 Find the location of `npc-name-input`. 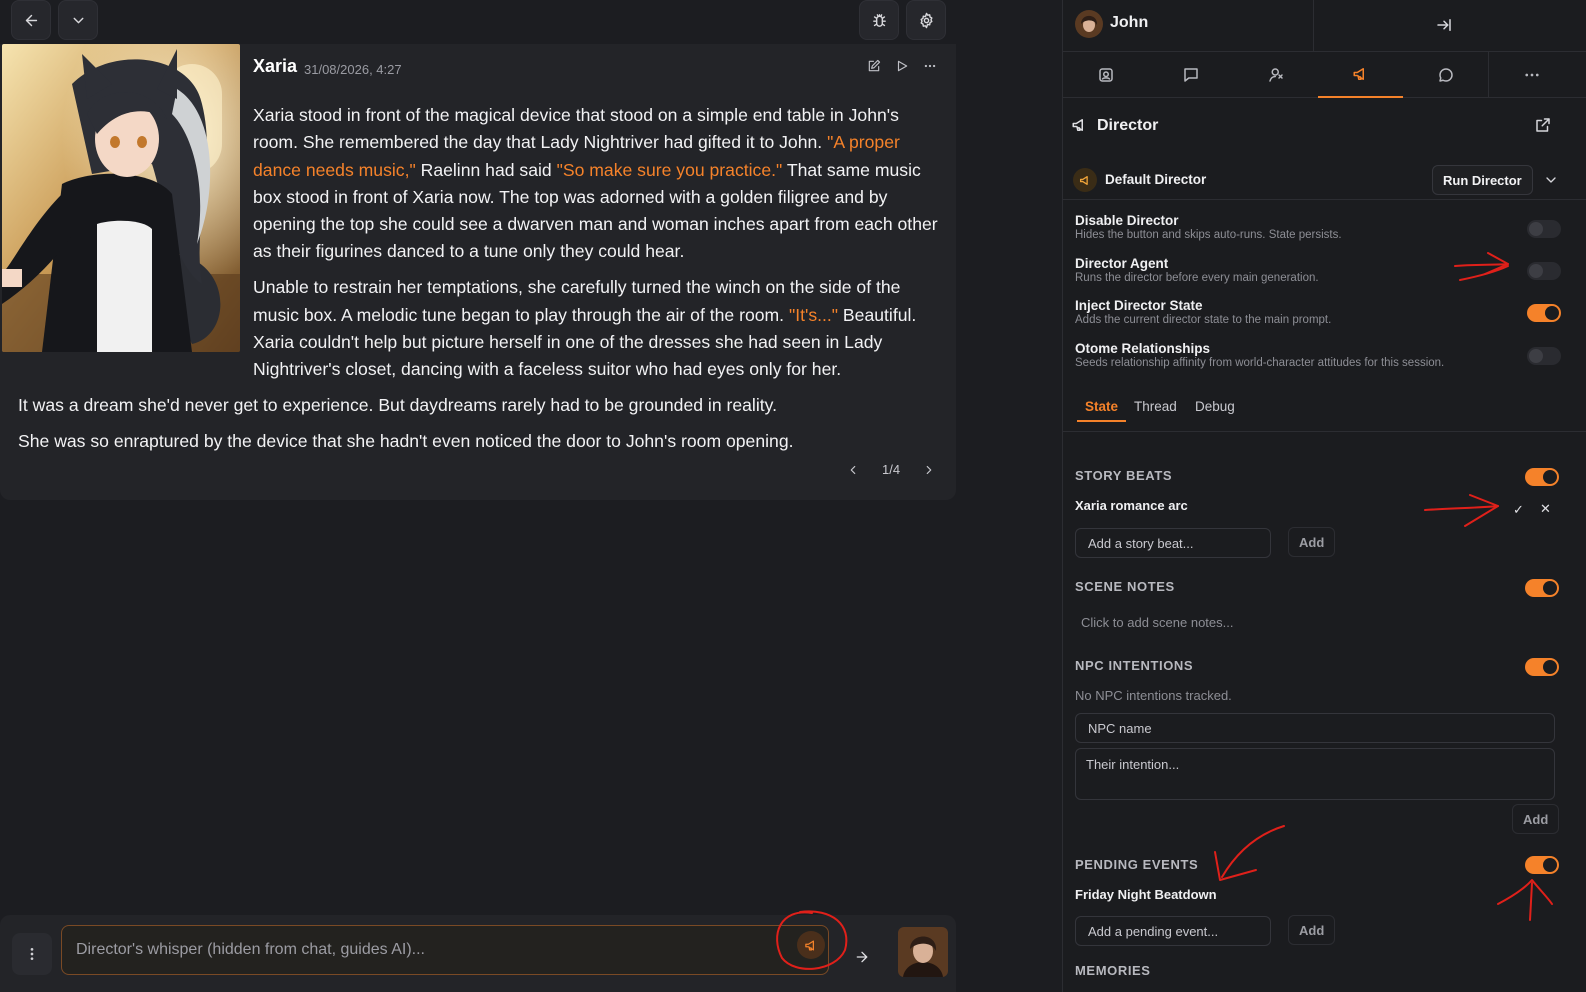

npc-name-input is located at coordinates (1315, 728).